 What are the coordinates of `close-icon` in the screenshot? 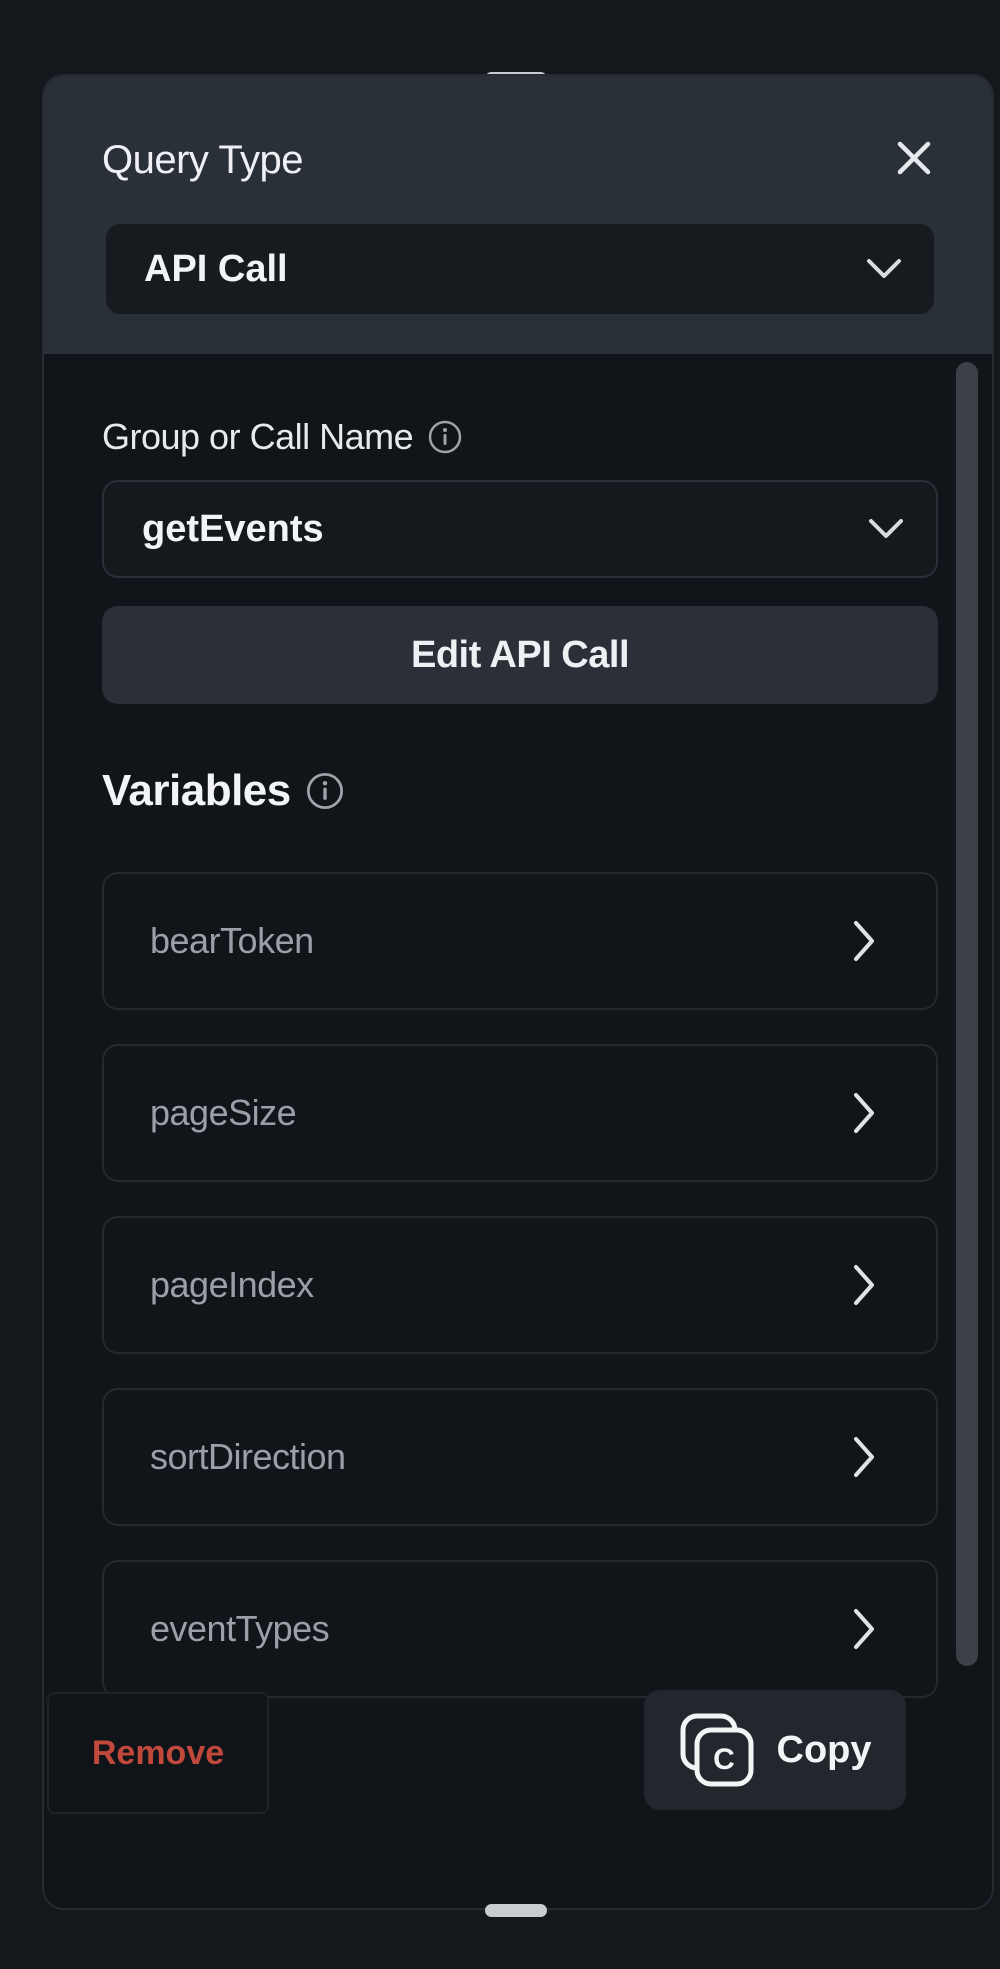 It's located at (914, 158).